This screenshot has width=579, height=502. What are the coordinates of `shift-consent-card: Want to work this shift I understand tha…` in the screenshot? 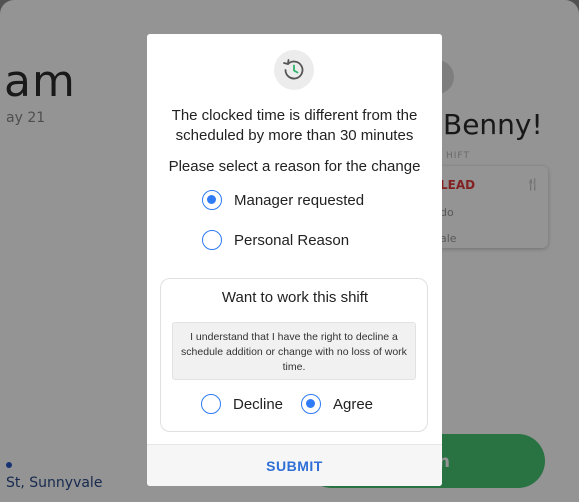 It's located at (294, 355).